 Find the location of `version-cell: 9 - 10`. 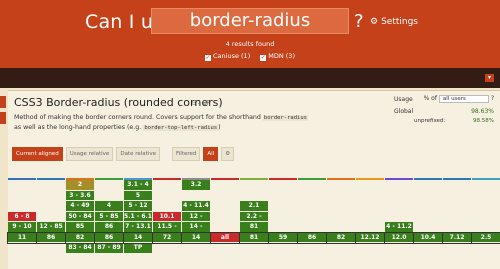

version-cell: 9 - 10 is located at coordinates (22, 227).